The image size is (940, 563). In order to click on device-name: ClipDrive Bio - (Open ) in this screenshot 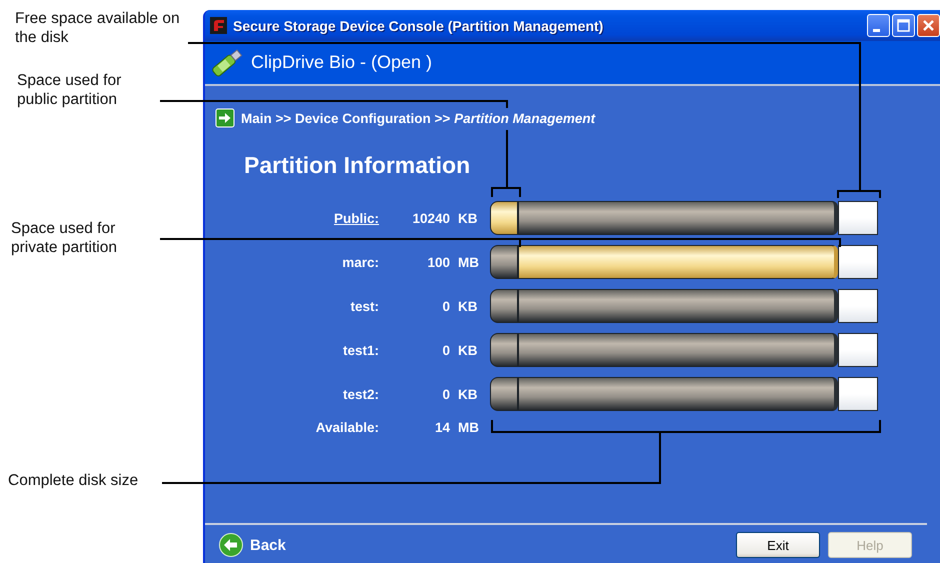, I will do `click(341, 62)`.